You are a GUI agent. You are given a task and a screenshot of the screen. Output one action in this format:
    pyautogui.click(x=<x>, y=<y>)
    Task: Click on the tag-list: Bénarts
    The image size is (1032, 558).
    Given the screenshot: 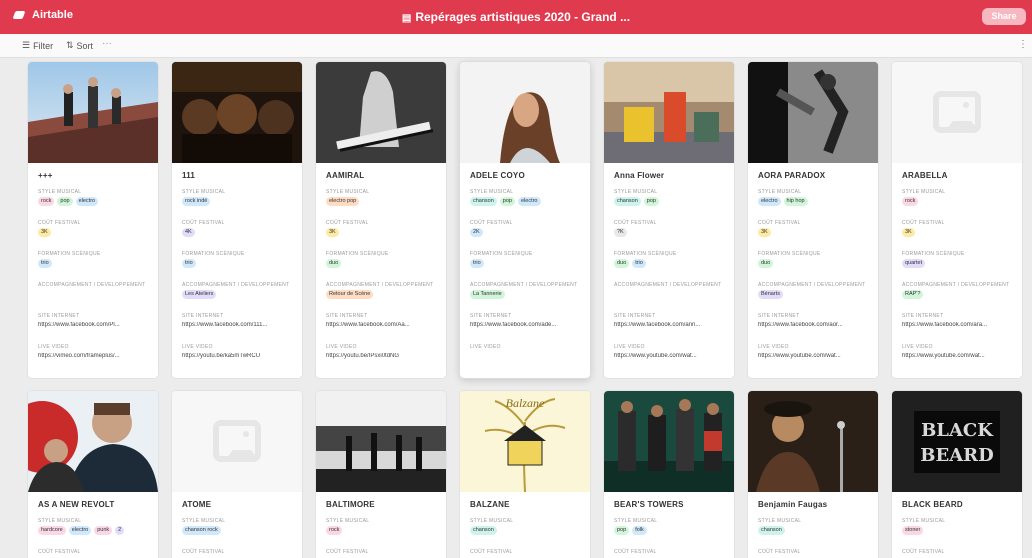 What is the action you would take?
    pyautogui.click(x=770, y=294)
    